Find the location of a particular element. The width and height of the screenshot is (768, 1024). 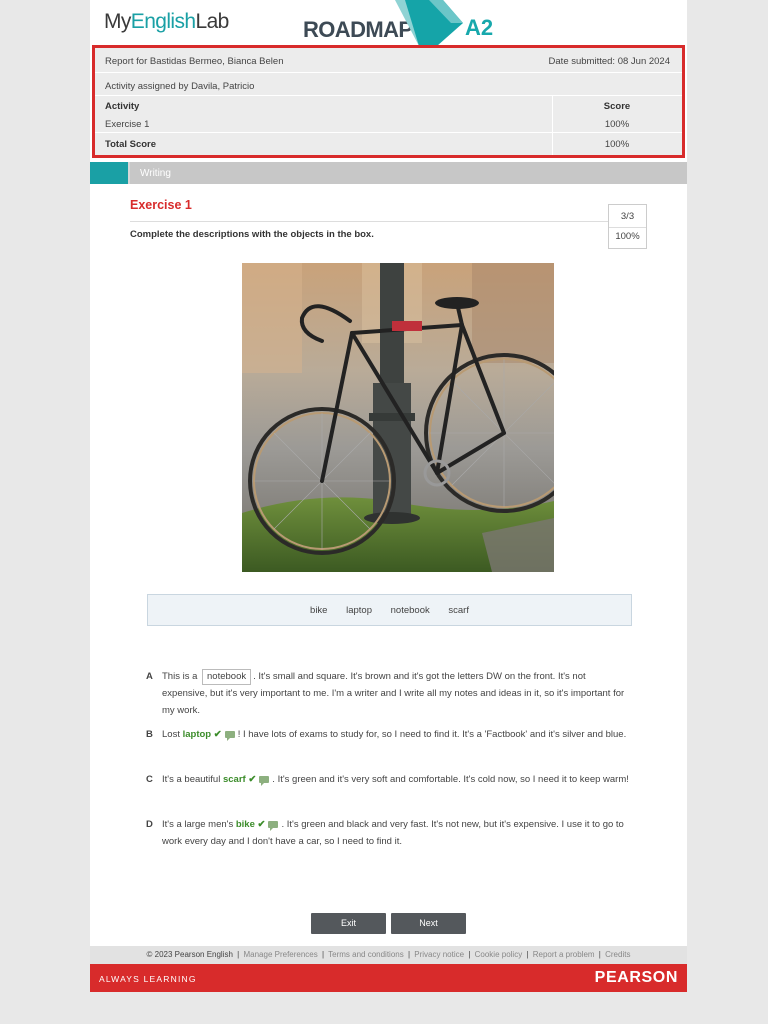

activity-column-header: Activity is located at coordinates (122, 106).